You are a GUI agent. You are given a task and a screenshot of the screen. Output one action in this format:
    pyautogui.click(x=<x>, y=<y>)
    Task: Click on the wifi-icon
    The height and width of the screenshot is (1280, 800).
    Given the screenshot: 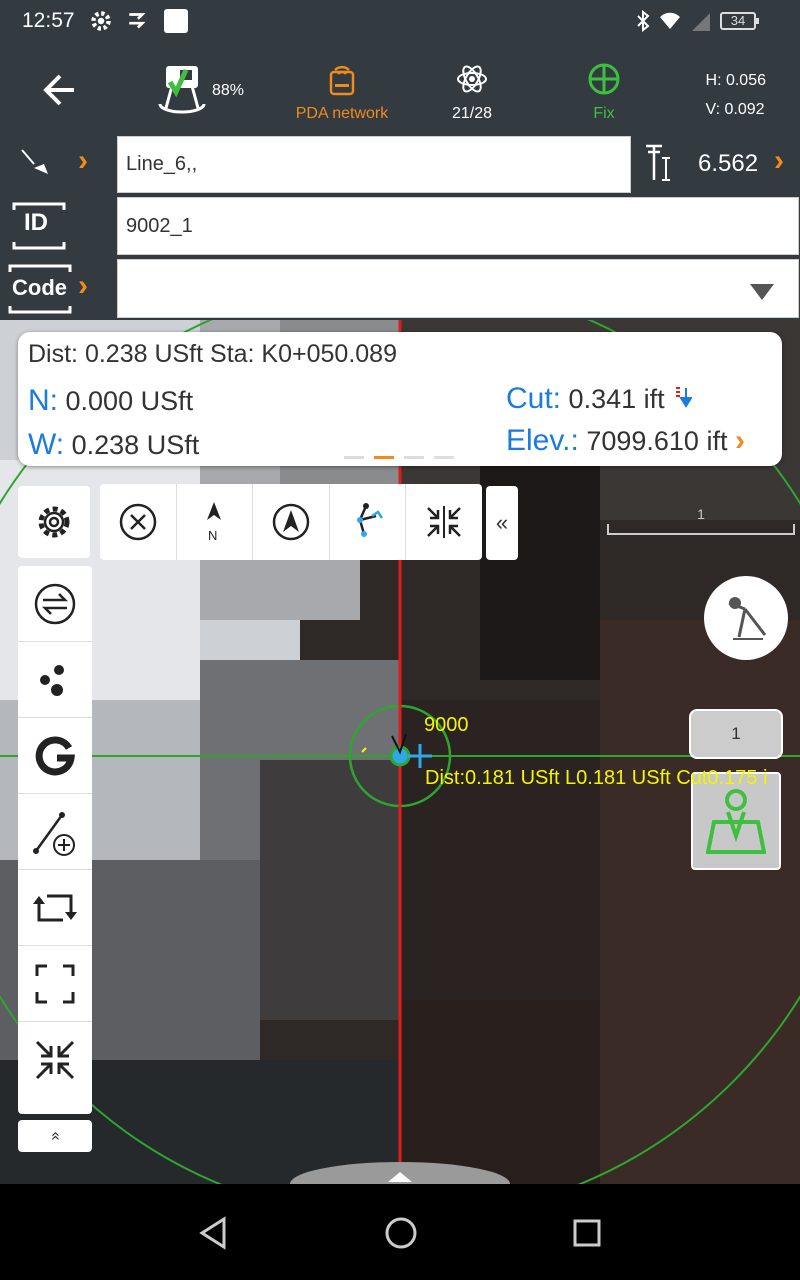 What is the action you would take?
    pyautogui.click(x=670, y=21)
    